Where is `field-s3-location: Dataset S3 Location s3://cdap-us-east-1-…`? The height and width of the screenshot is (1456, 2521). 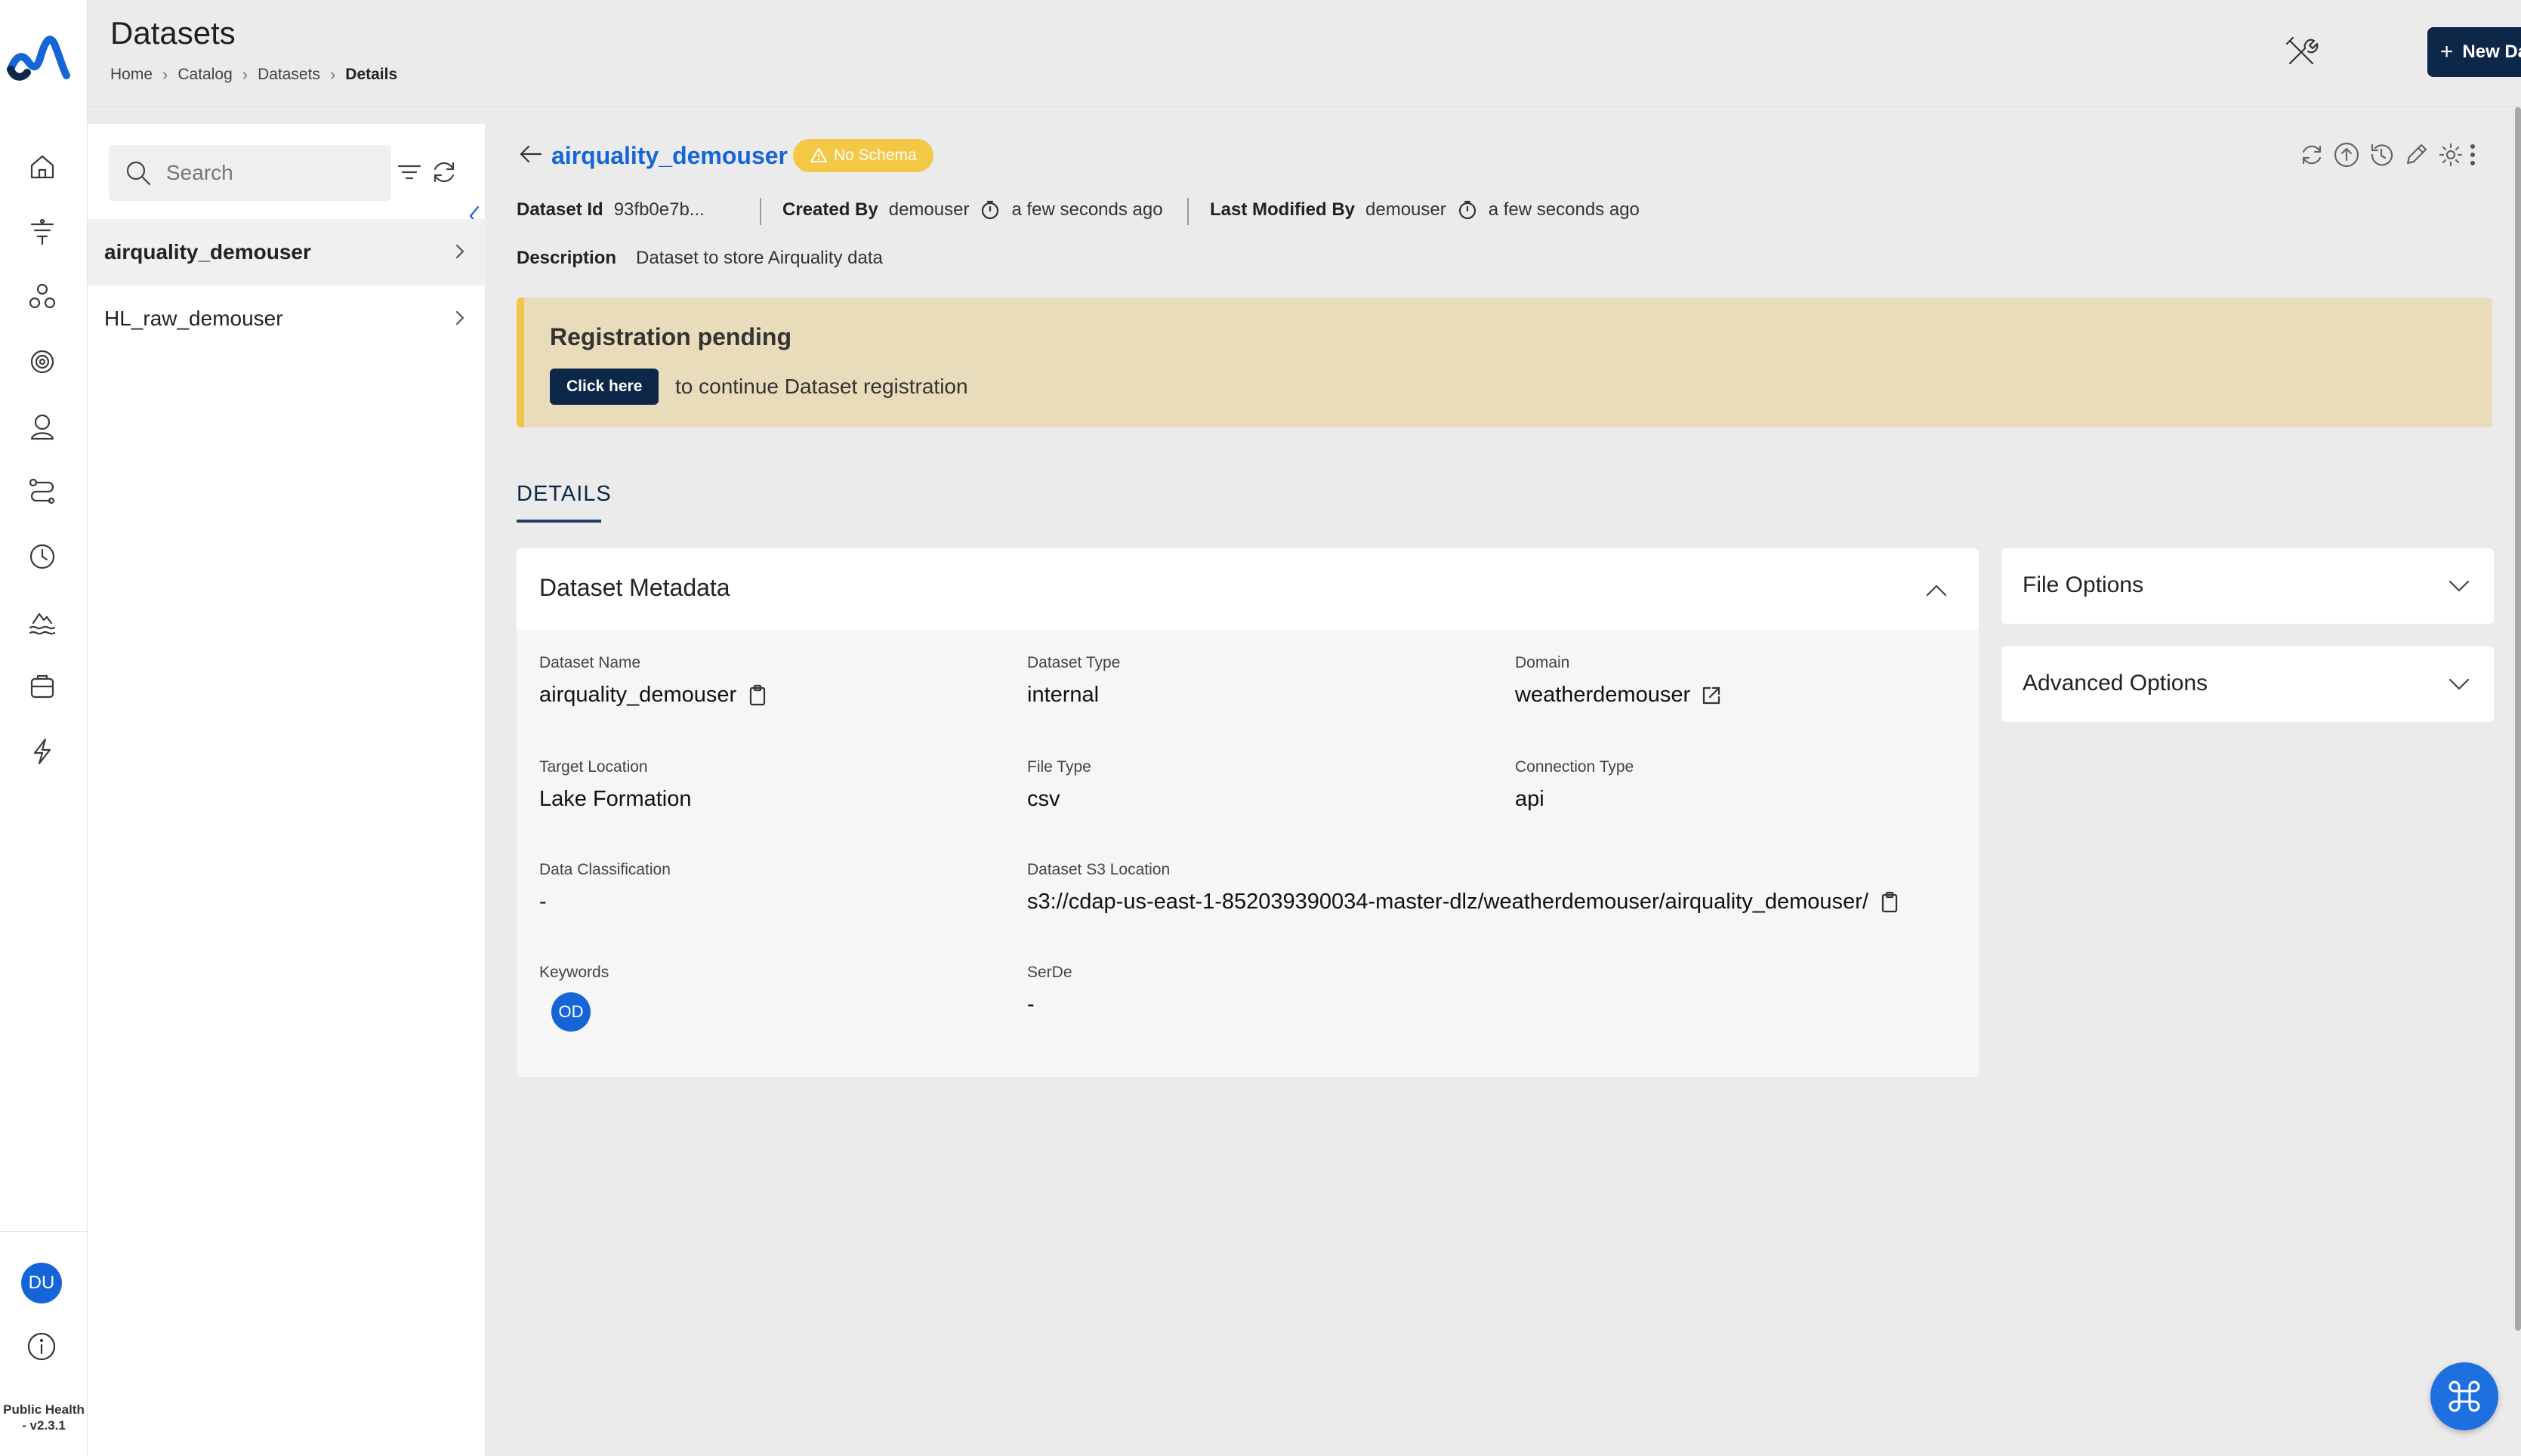
field-s3-location: Dataset S3 Location s3://cdap-us-east-1-… is located at coordinates (1464, 888).